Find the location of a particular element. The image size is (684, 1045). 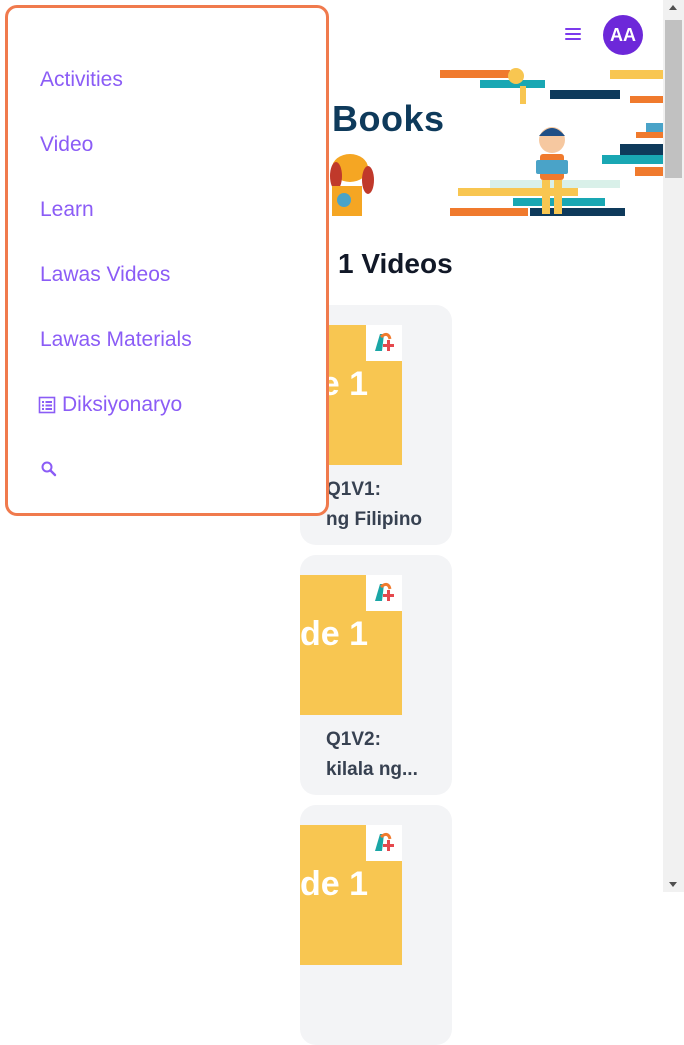

user-avatar: AA is located at coordinates (623, 35).